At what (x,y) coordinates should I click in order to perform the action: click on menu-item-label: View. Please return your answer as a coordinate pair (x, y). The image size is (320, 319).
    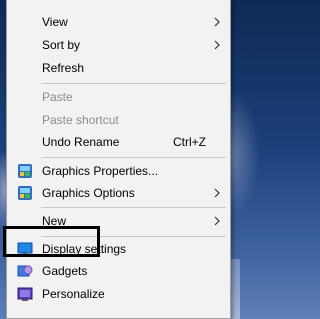
    Looking at the image, I should click on (55, 22).